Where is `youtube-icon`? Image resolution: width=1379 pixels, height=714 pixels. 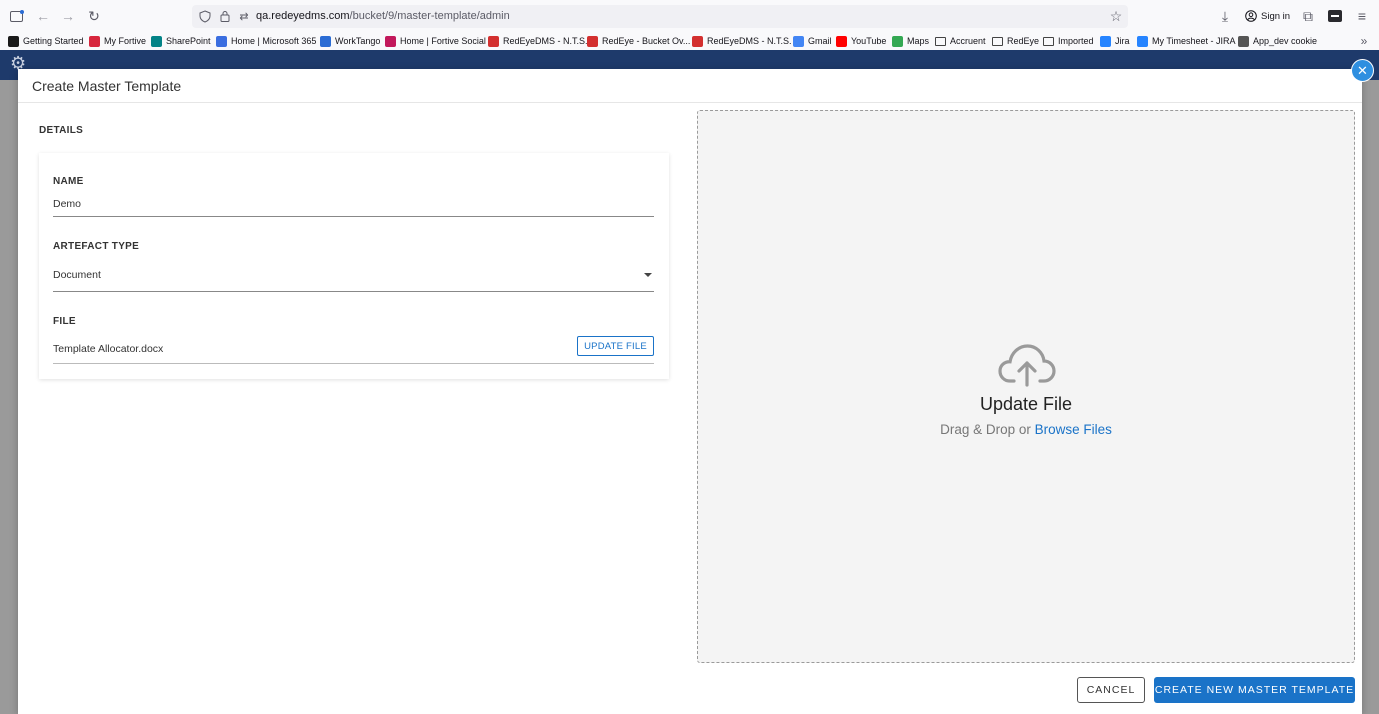 youtube-icon is located at coordinates (841, 41).